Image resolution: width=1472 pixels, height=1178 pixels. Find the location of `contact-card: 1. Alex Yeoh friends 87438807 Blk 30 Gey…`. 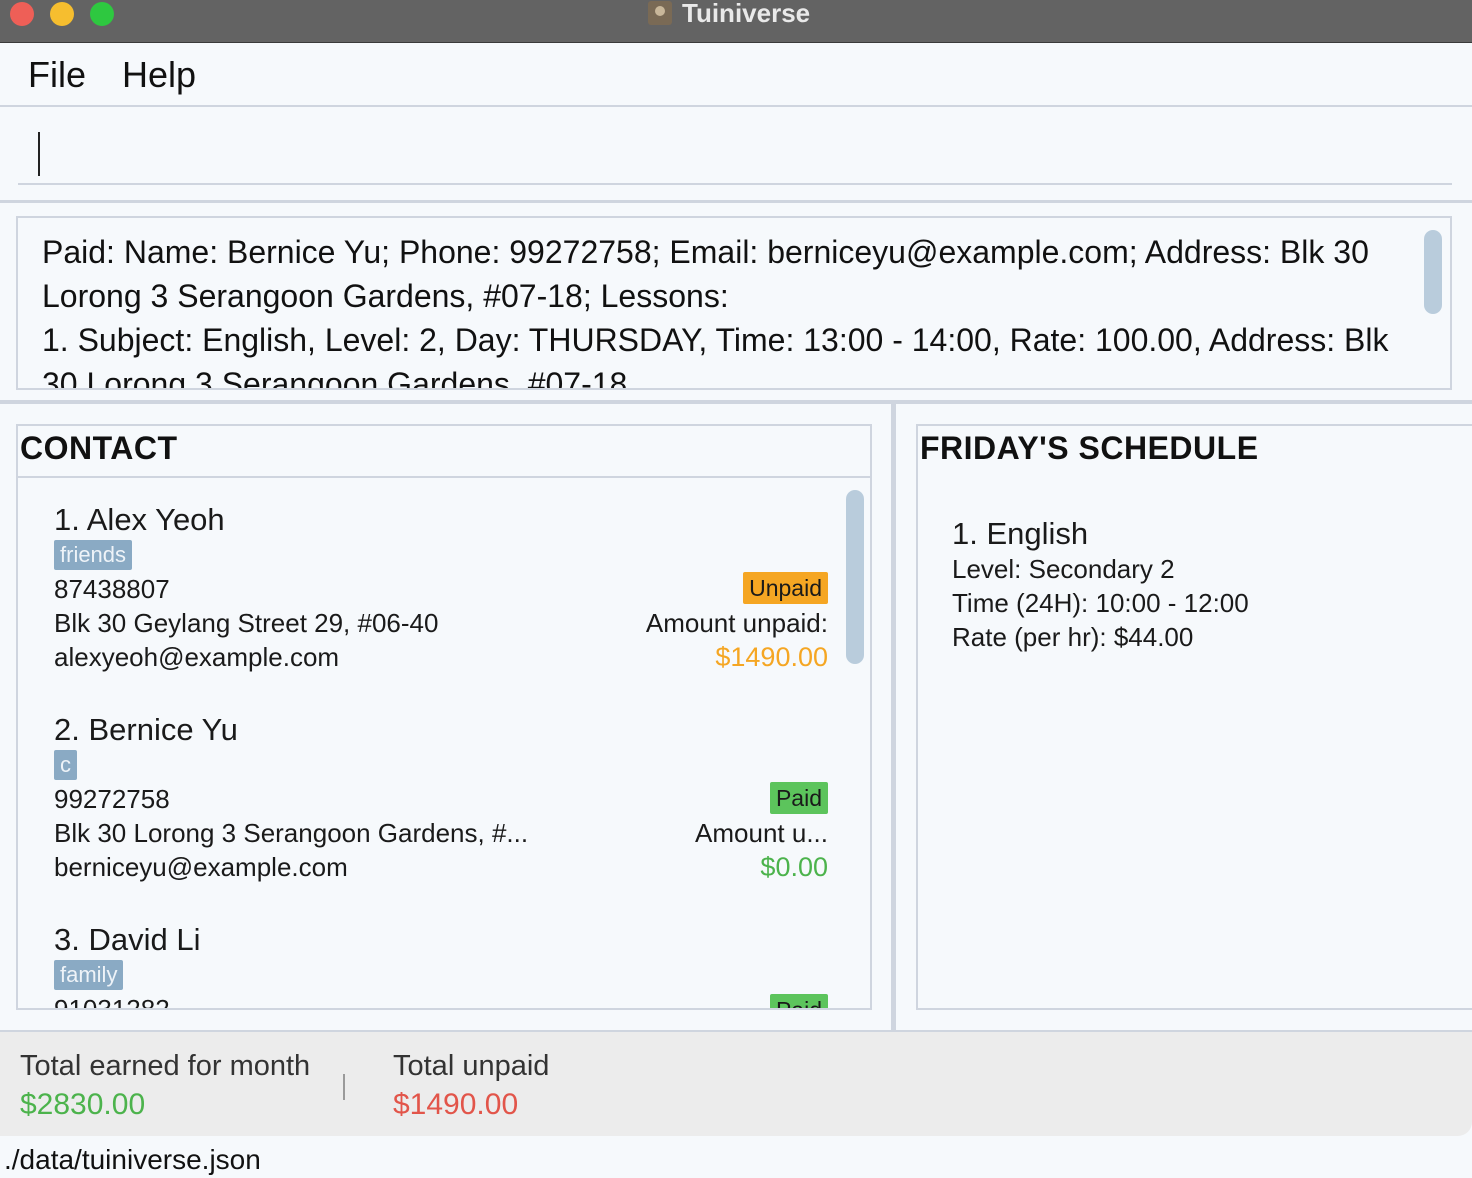

contact-card: 1. Alex Yeoh friends 87438807 Blk 30 Gey… is located at coordinates (430, 583).